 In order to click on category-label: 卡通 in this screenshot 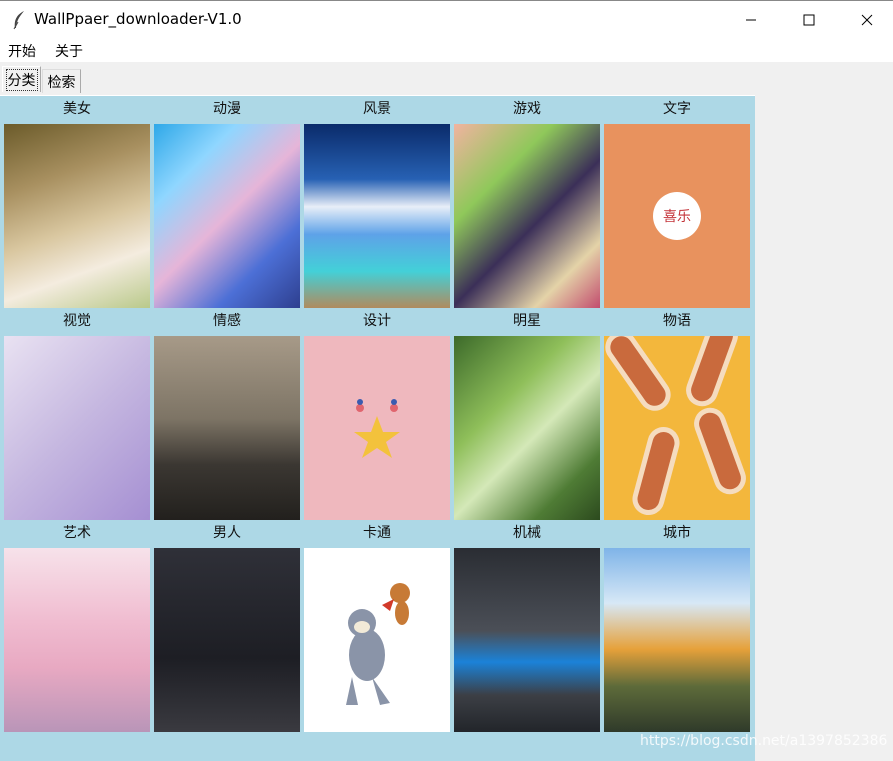, I will do `click(377, 533)`.